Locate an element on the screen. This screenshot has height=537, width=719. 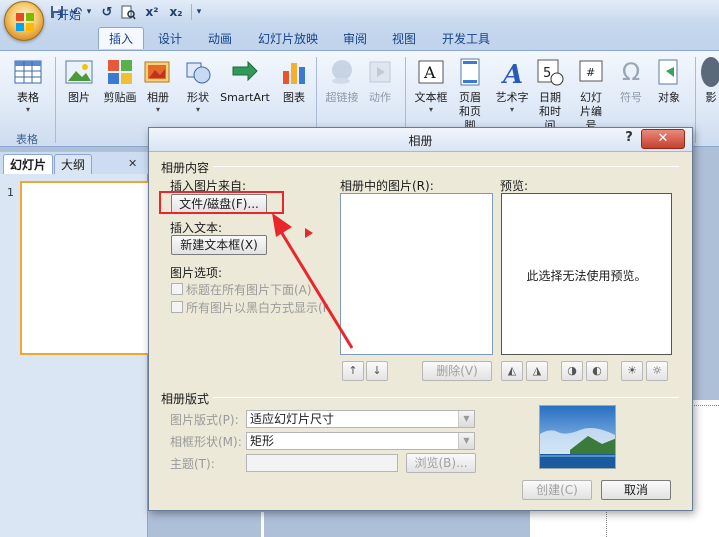
object-icon is located at coordinates (668, 72).